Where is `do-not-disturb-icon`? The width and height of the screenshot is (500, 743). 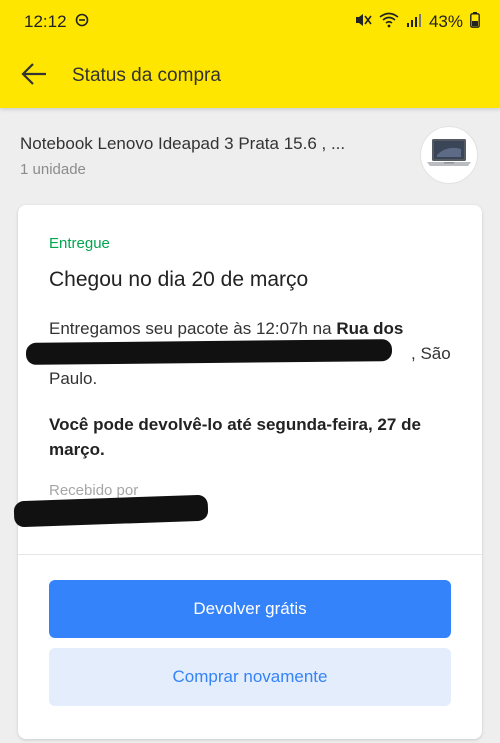 do-not-disturb-icon is located at coordinates (82, 22).